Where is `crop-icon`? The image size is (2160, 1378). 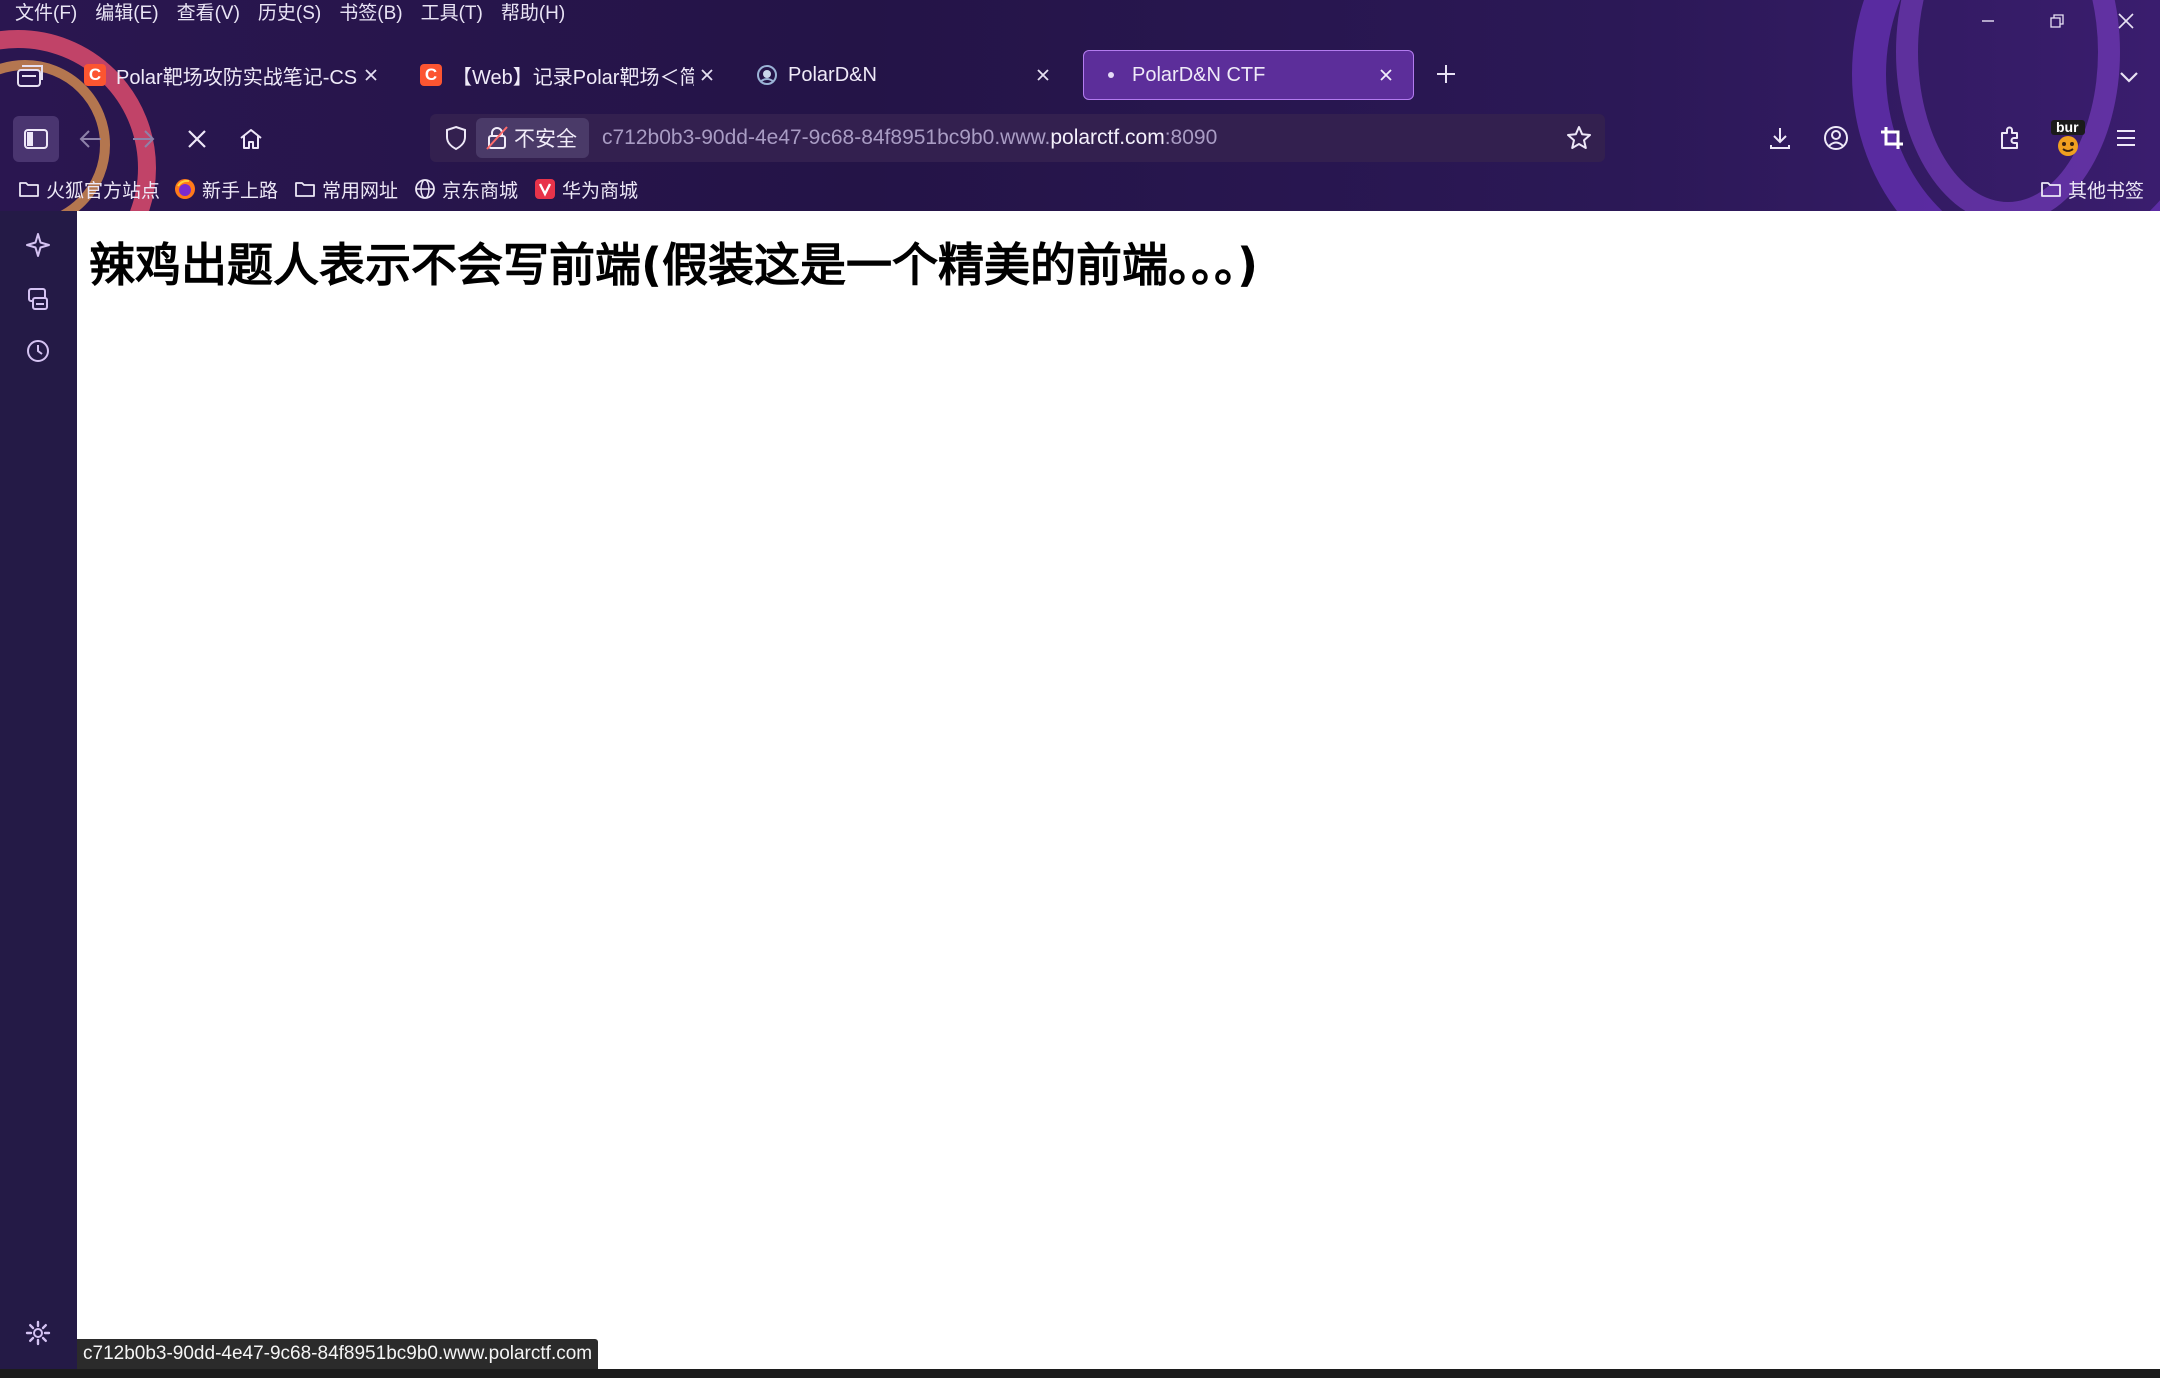 crop-icon is located at coordinates (1892, 138).